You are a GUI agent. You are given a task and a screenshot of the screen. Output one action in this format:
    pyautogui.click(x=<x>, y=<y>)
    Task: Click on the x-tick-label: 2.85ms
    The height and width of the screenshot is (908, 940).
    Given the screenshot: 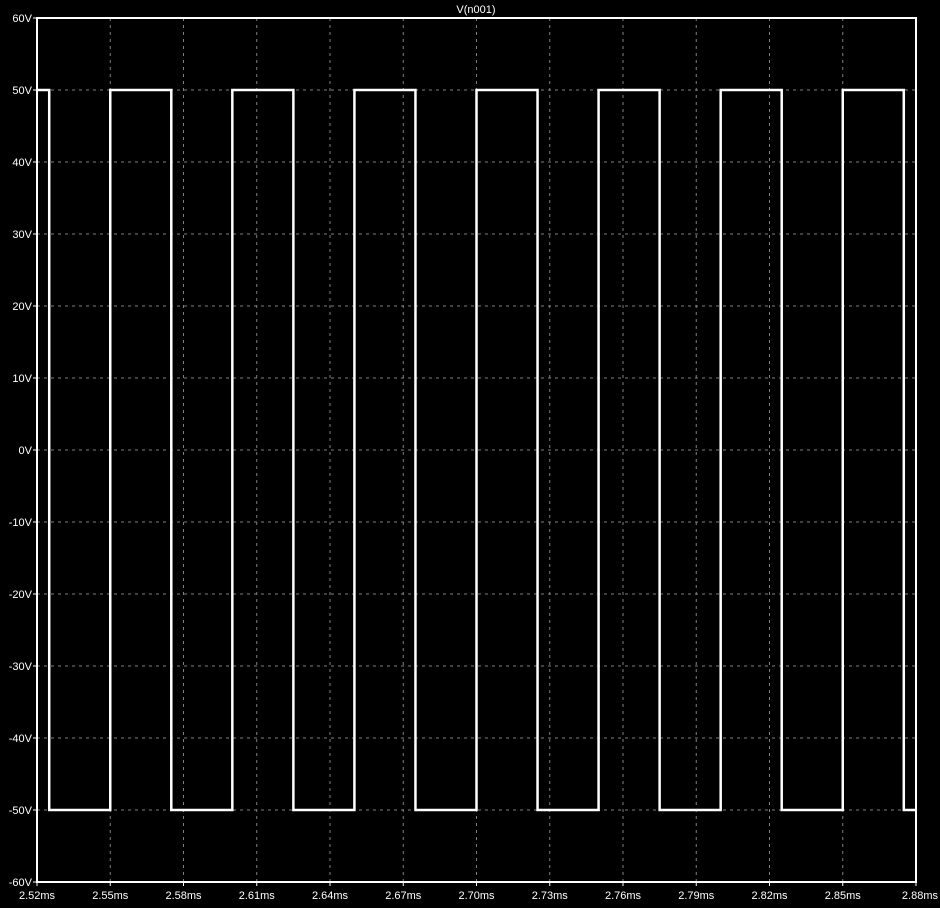 What is the action you would take?
    pyautogui.click(x=843, y=896)
    